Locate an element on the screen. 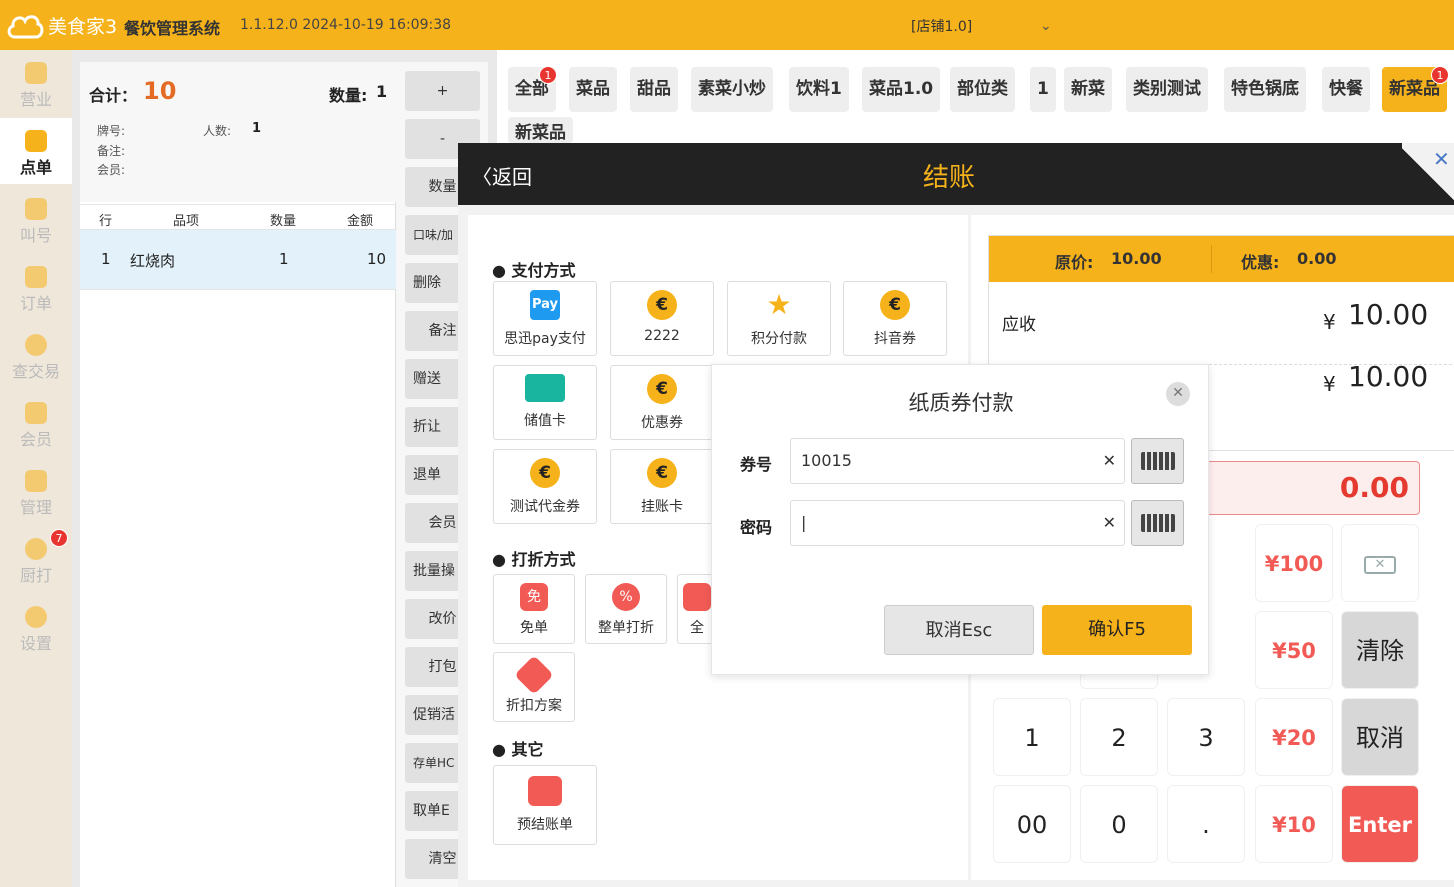 The image size is (1454, 887). voucher-label: 券号 is located at coordinates (756, 464).